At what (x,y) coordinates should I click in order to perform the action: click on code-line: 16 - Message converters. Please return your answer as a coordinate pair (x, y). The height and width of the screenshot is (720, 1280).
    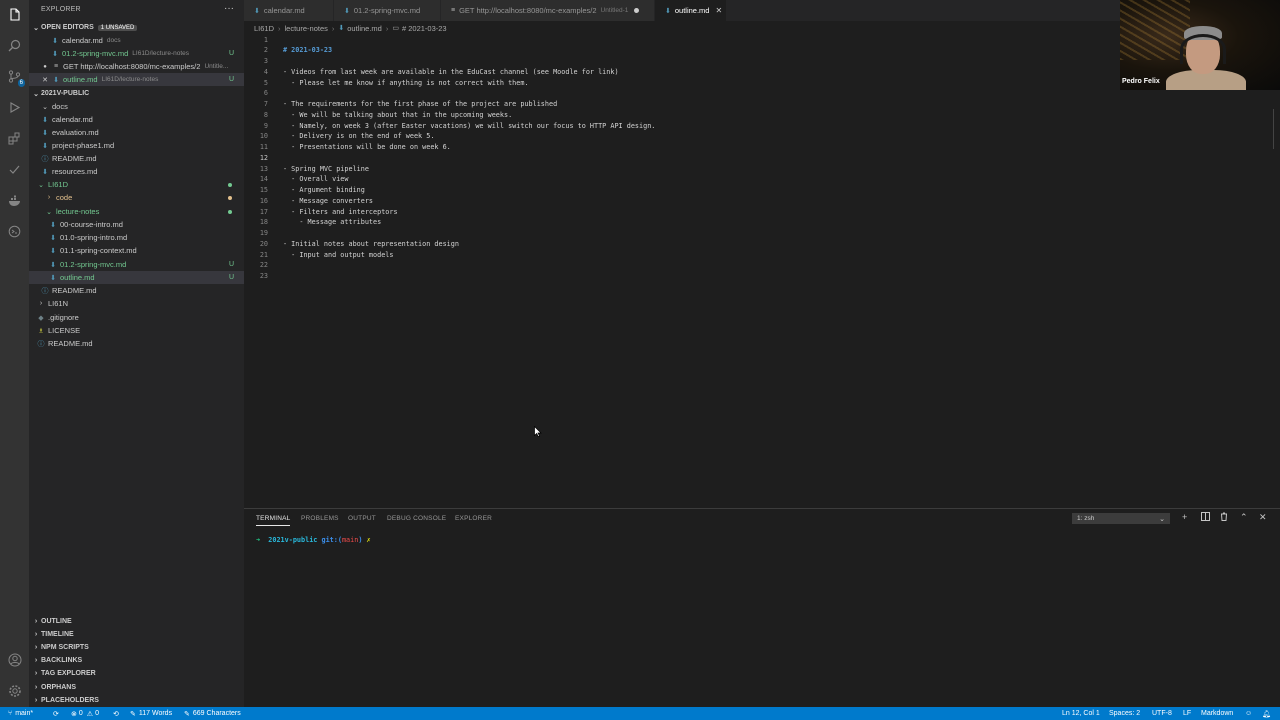
    Looking at the image, I should click on (759, 200).